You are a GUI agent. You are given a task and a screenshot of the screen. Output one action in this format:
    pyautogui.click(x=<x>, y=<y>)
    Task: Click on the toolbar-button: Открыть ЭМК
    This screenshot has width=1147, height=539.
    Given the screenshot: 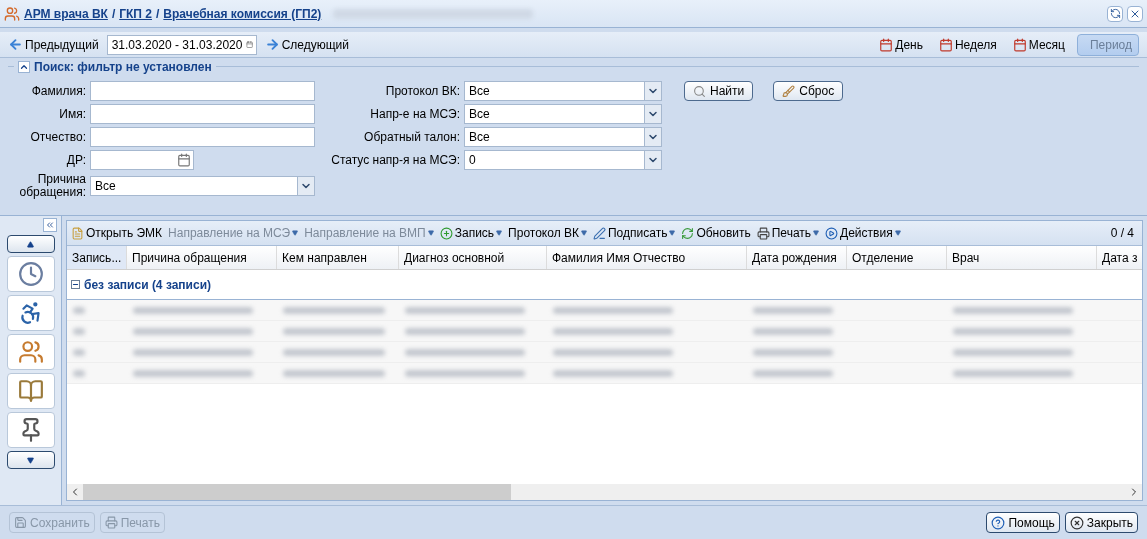 What is the action you would take?
    pyautogui.click(x=117, y=233)
    